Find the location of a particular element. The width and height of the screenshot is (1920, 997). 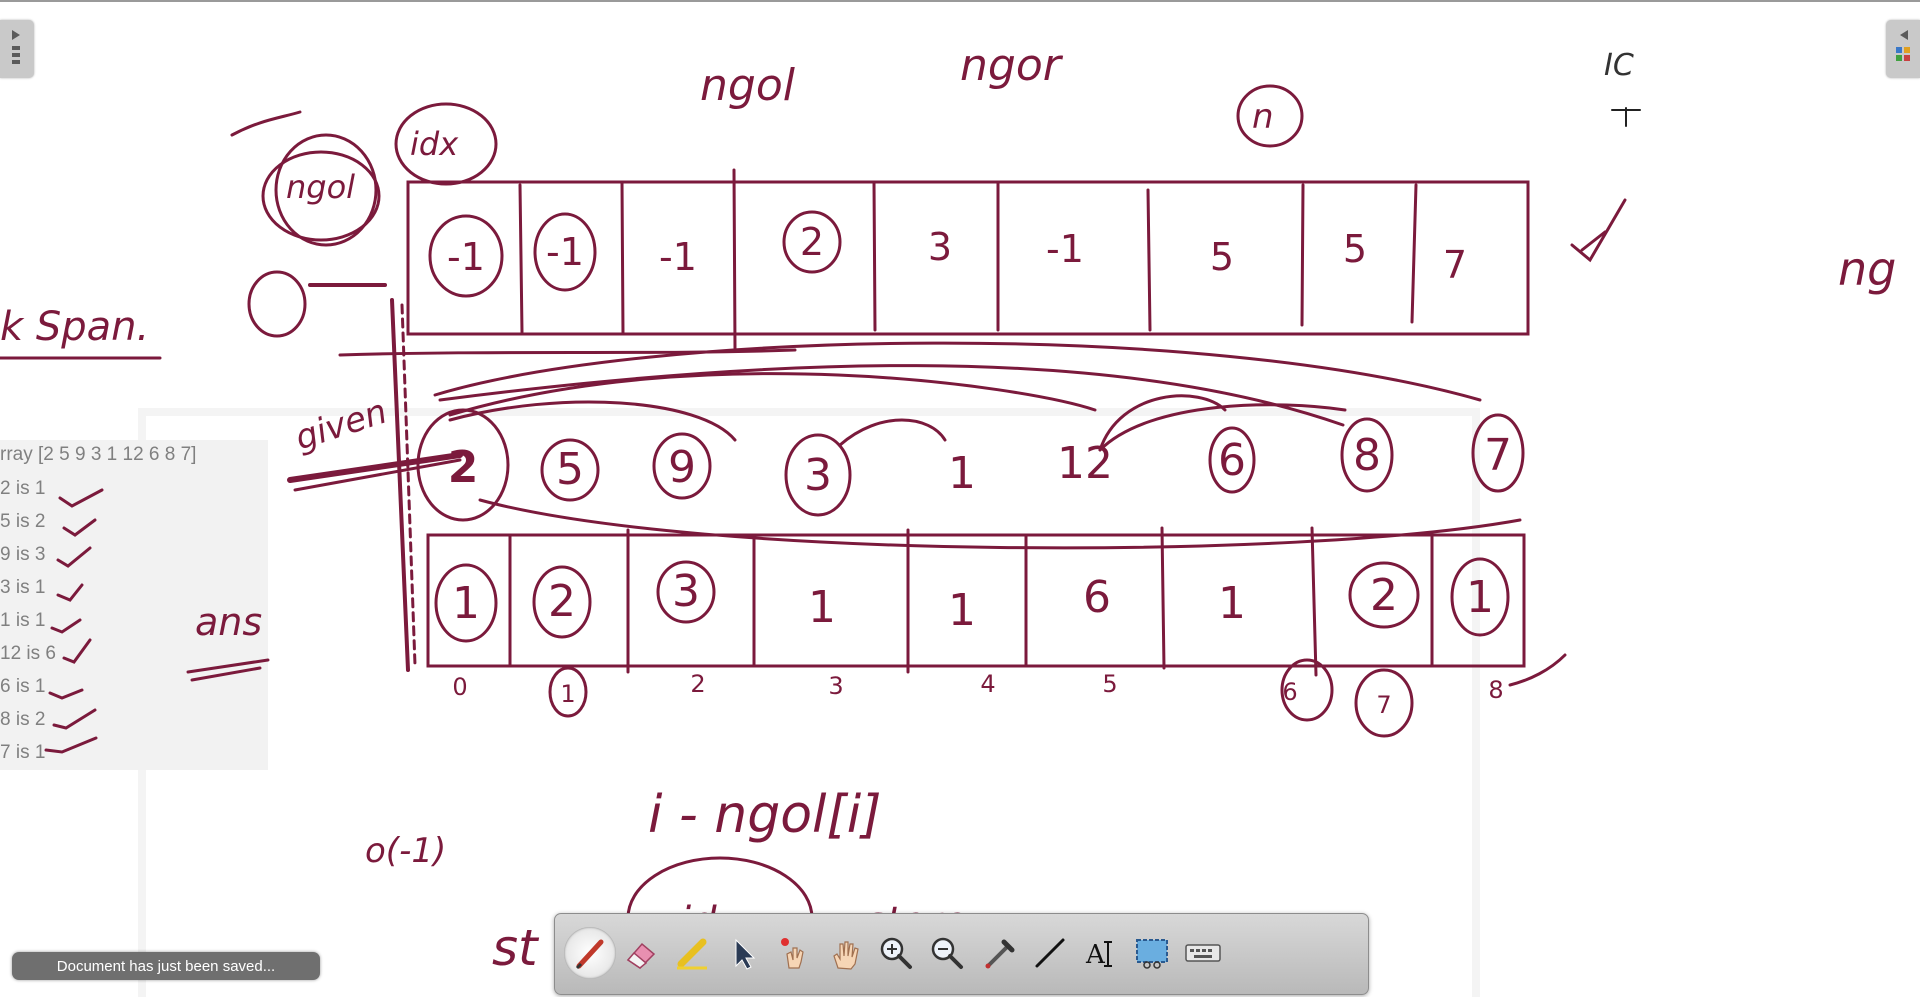

screenshot-tool is located at coordinates (1152, 953).